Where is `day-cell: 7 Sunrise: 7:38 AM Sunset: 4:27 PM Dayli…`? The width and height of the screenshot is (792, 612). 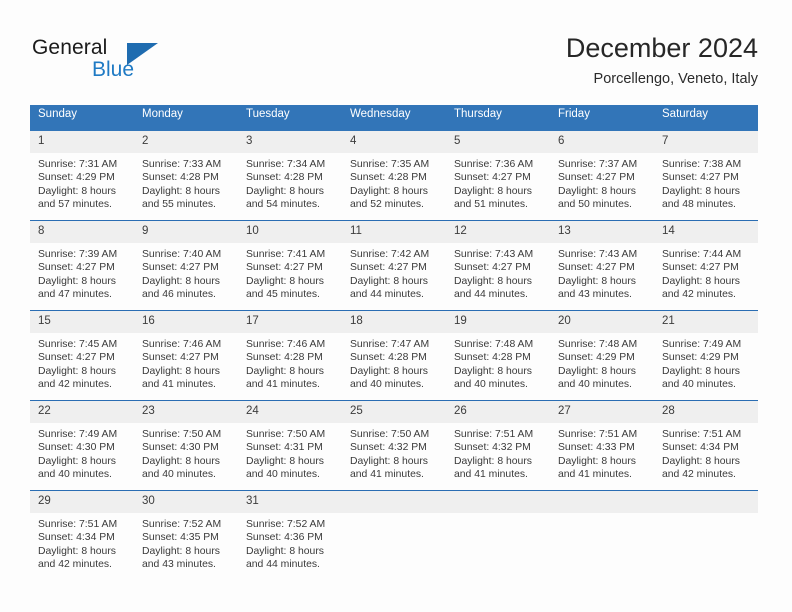 day-cell: 7 Sunrise: 7:38 AM Sunset: 4:27 PM Dayli… is located at coordinates (706, 176).